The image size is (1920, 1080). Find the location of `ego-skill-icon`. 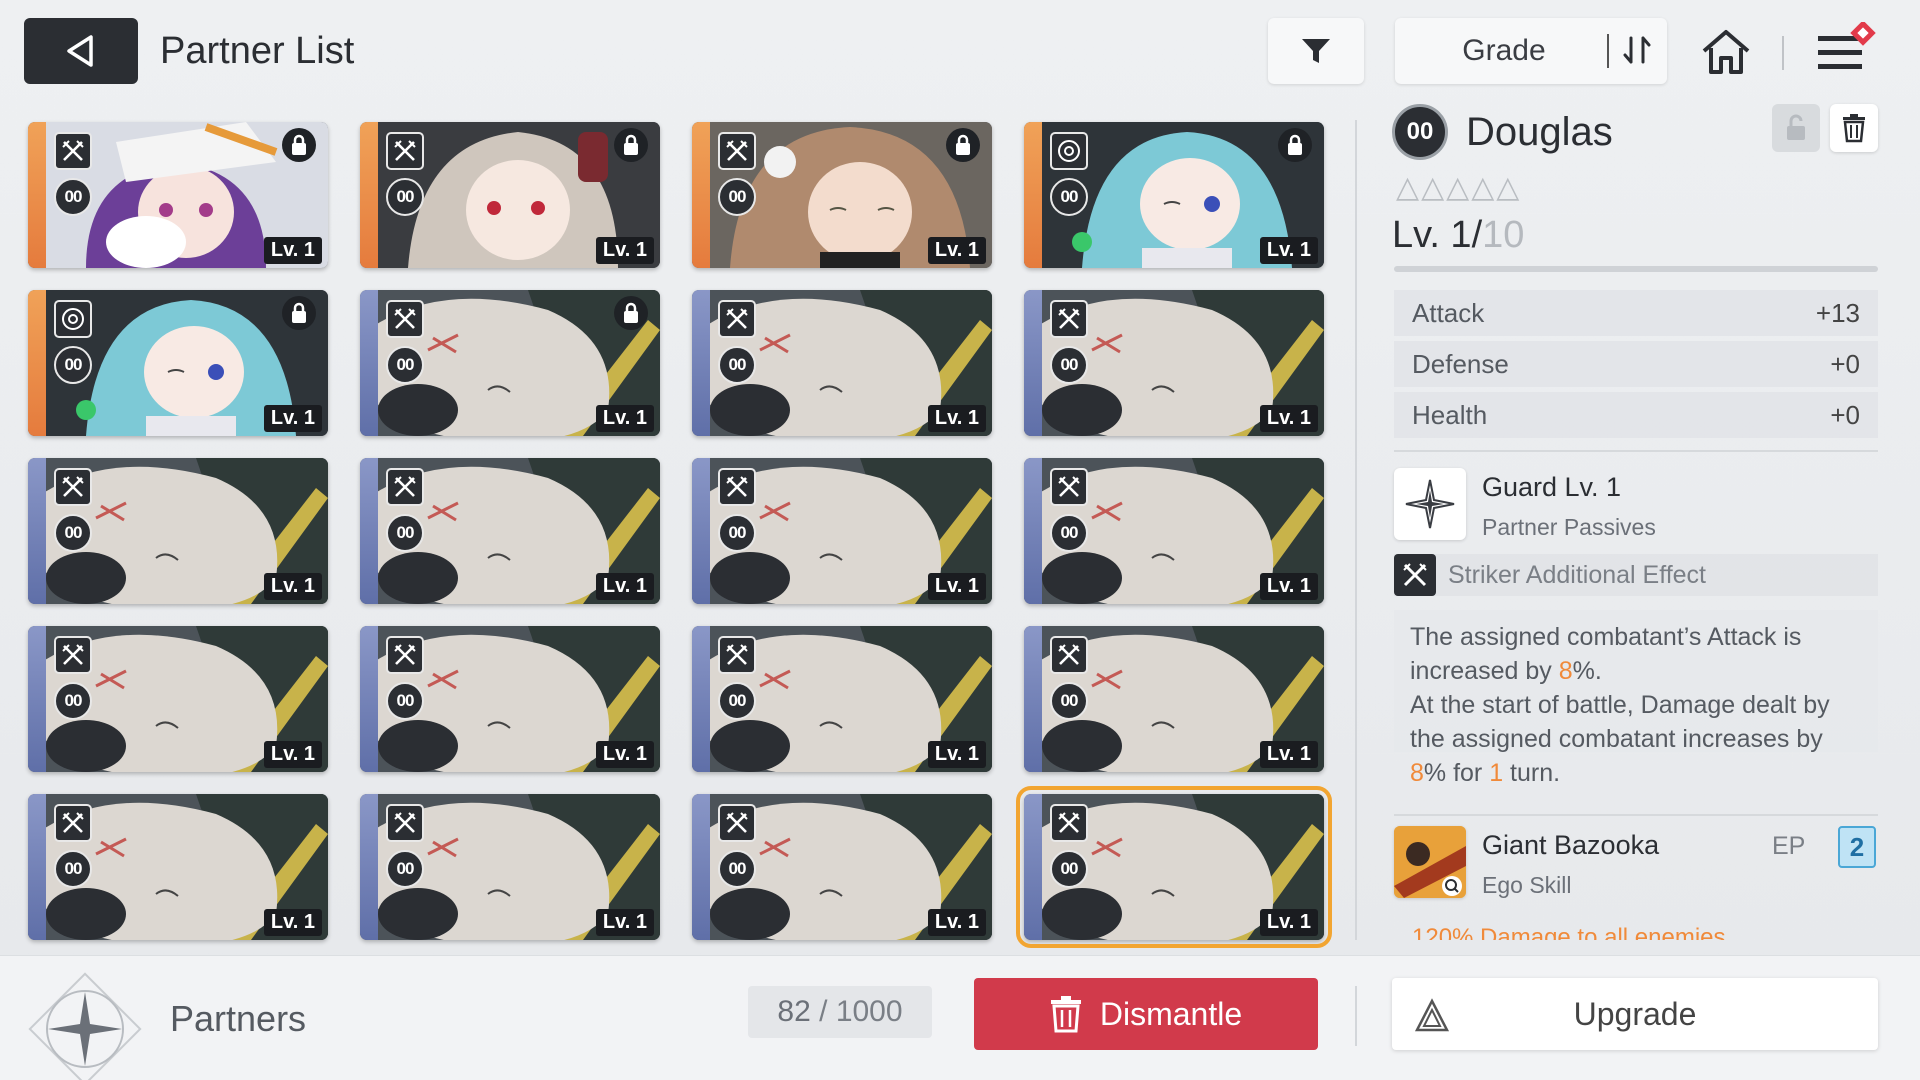

ego-skill-icon is located at coordinates (1430, 862).